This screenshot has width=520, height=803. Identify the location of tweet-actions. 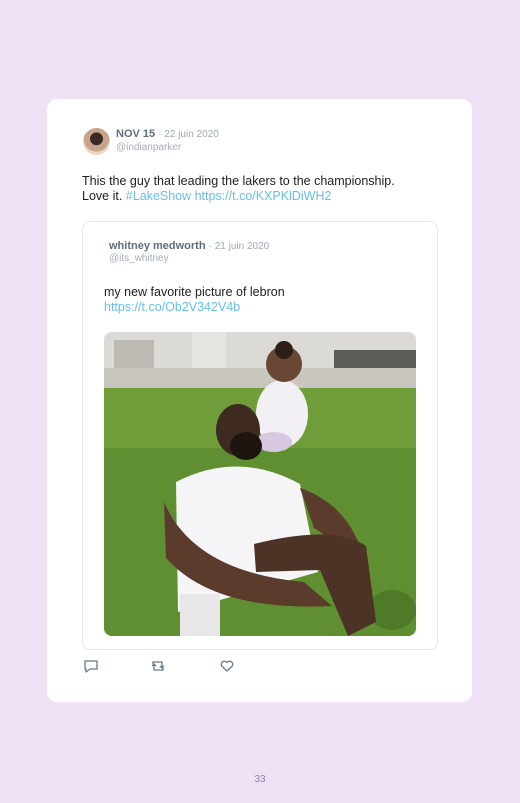
(163, 666).